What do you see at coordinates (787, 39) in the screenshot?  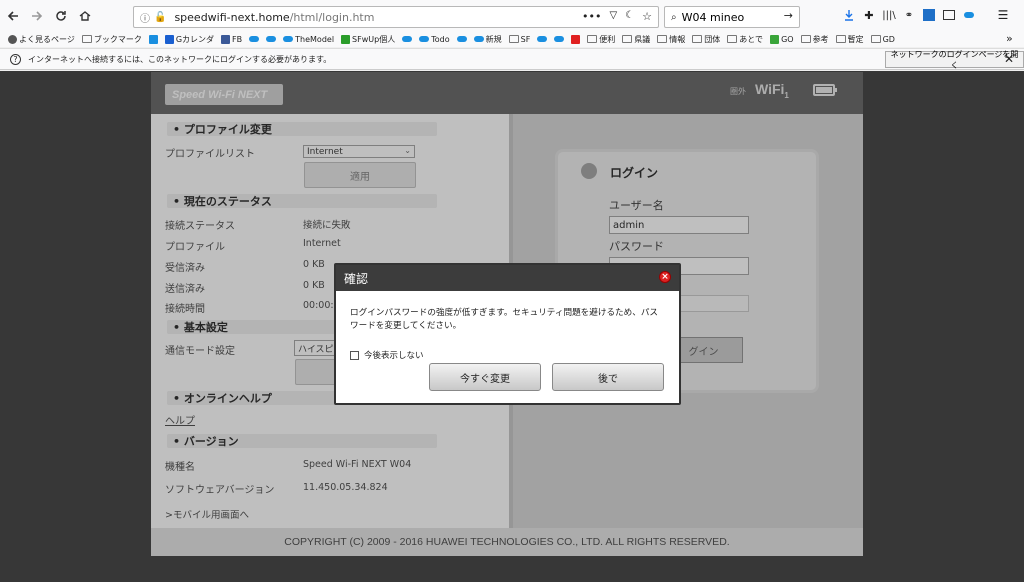 I see `bookmark-label: GO` at bounding box center [787, 39].